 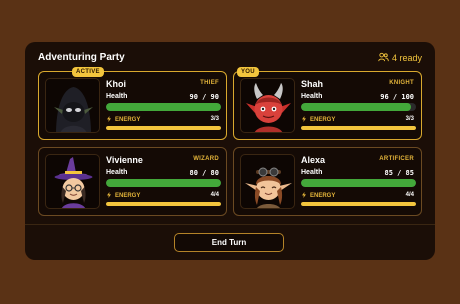 What do you see at coordinates (248, 72) in the screenshot?
I see `you-badge: YOU` at bounding box center [248, 72].